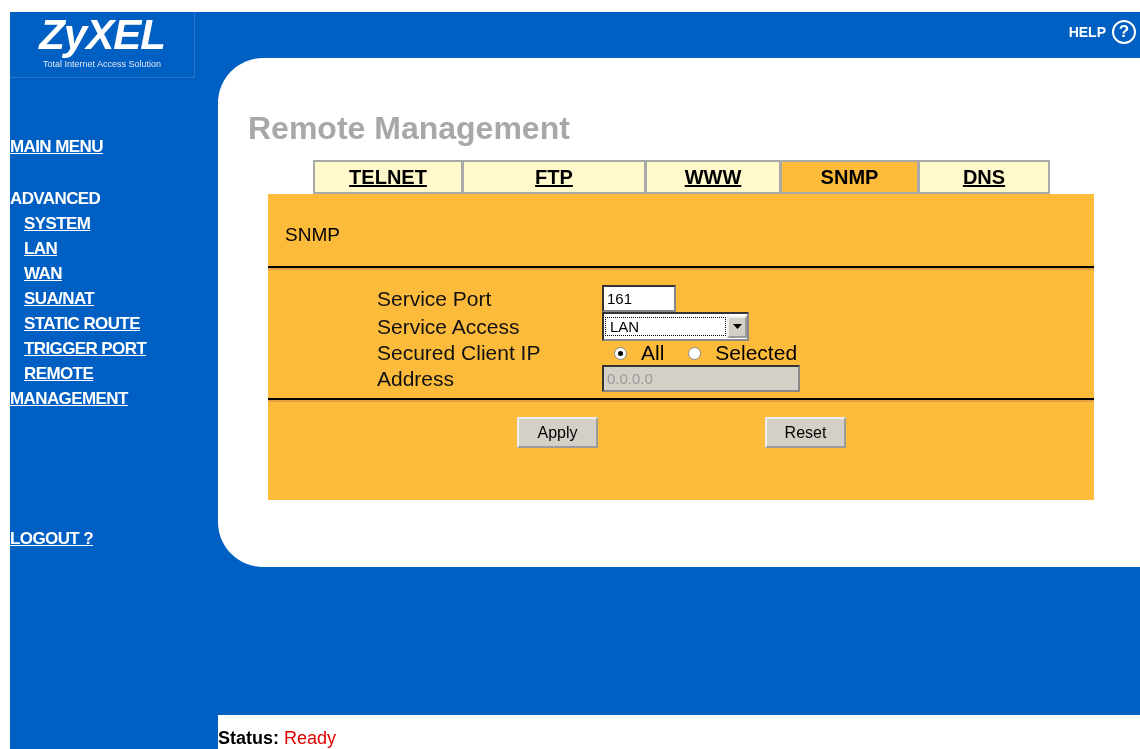  What do you see at coordinates (92, 298) in the screenshot?
I see `menu-link: SUA/NAT` at bounding box center [92, 298].